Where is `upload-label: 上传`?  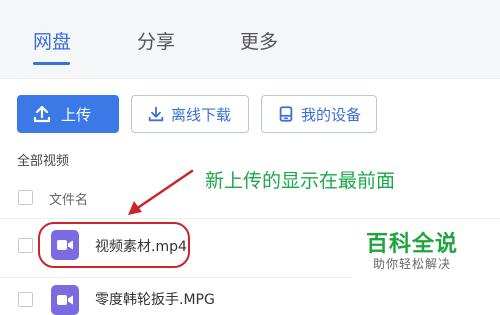 upload-label: 上传 is located at coordinates (76, 114).